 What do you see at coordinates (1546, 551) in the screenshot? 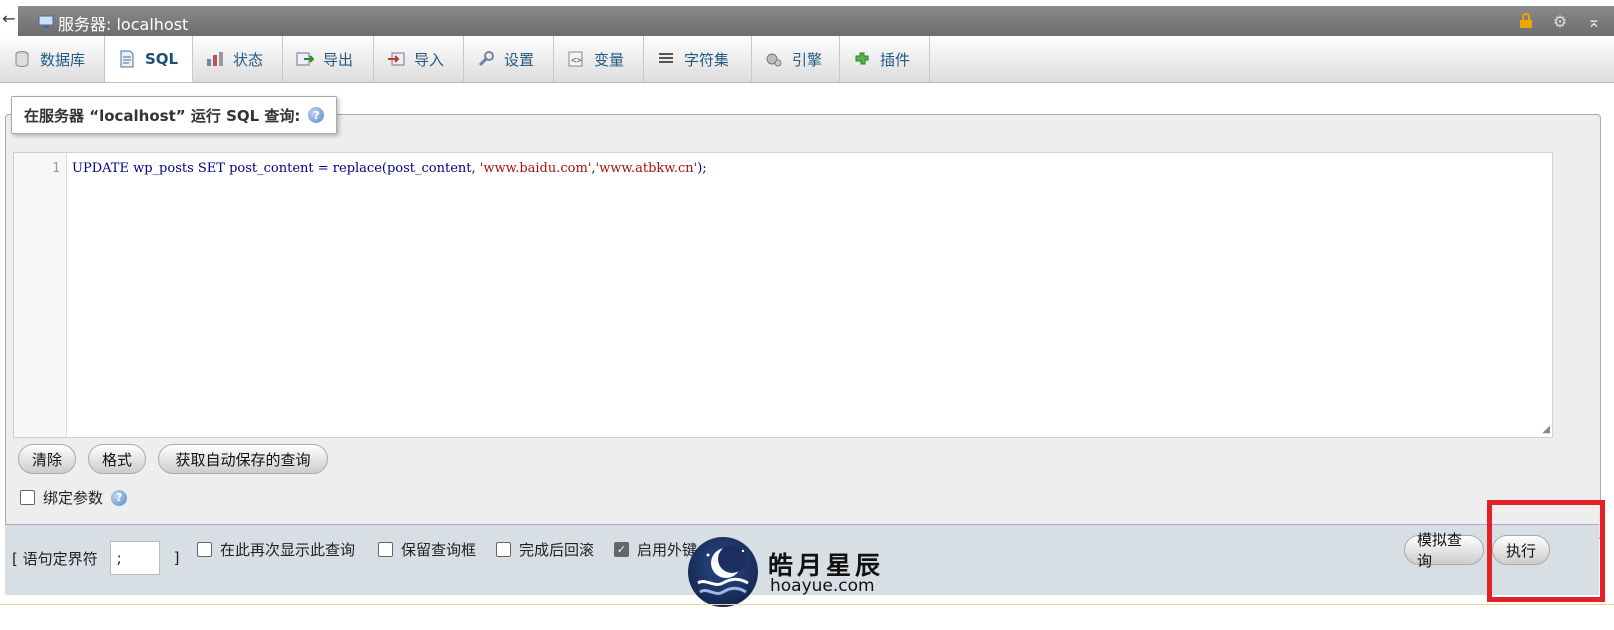
I see `highlight-box` at bounding box center [1546, 551].